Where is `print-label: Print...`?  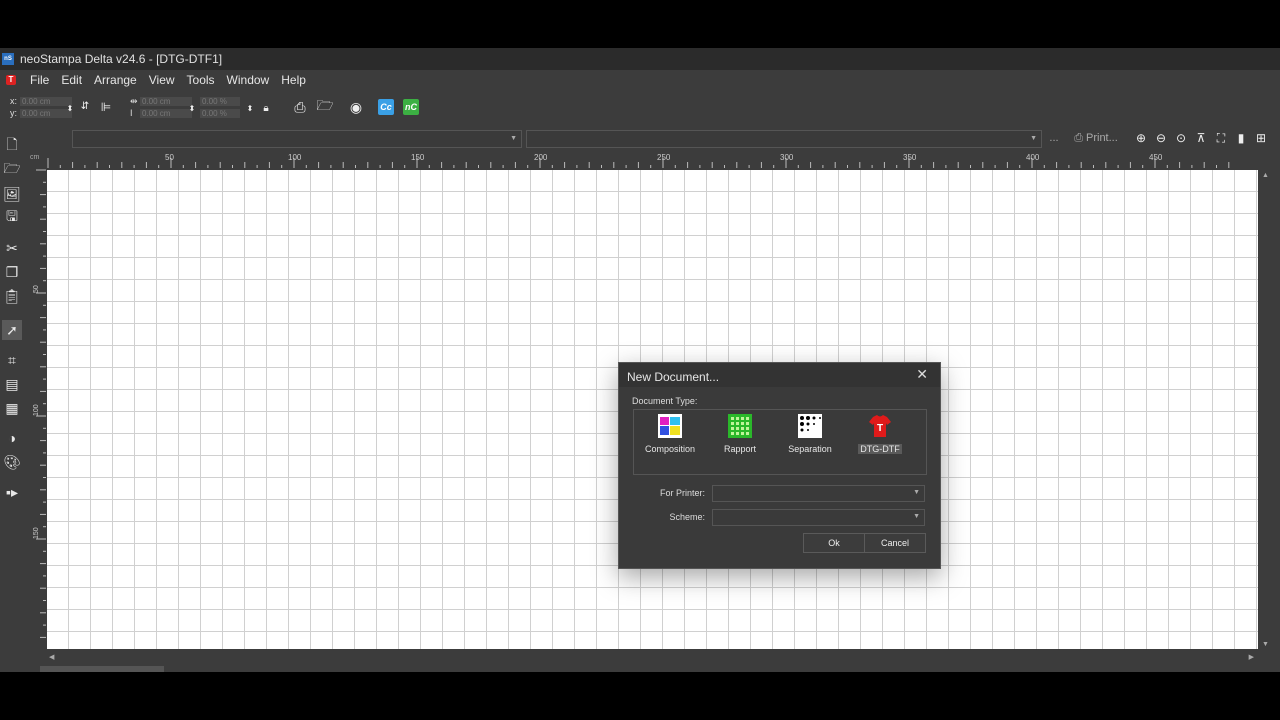
print-label: Print... is located at coordinates (1102, 138).